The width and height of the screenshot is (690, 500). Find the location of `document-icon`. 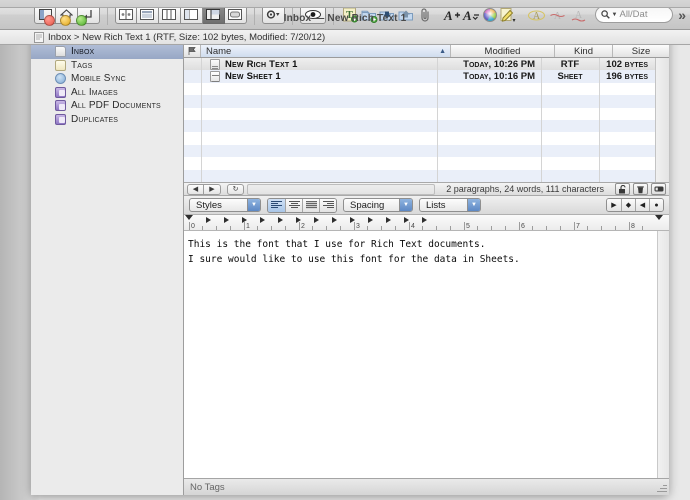

document-icon is located at coordinates (39, 37).